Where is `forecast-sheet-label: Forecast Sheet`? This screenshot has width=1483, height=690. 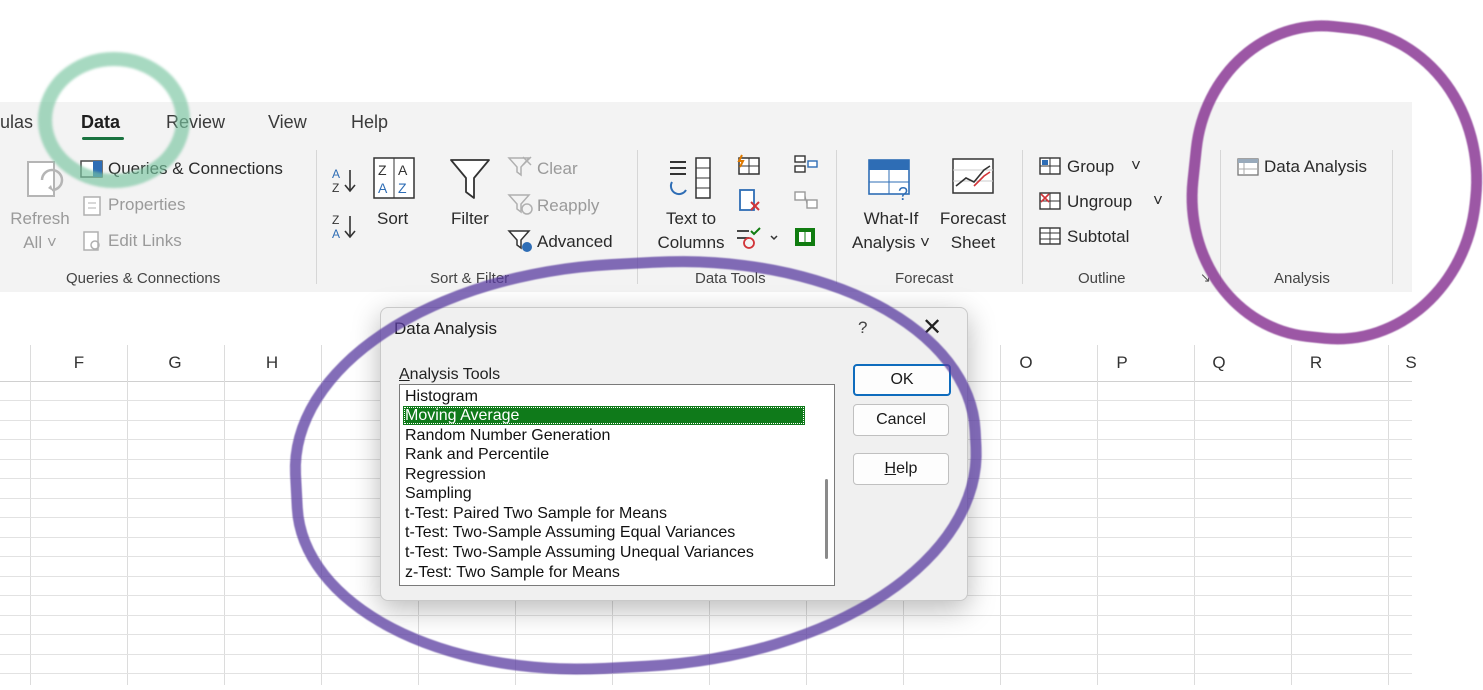 forecast-sheet-label: Forecast Sheet is located at coordinates (973, 230).